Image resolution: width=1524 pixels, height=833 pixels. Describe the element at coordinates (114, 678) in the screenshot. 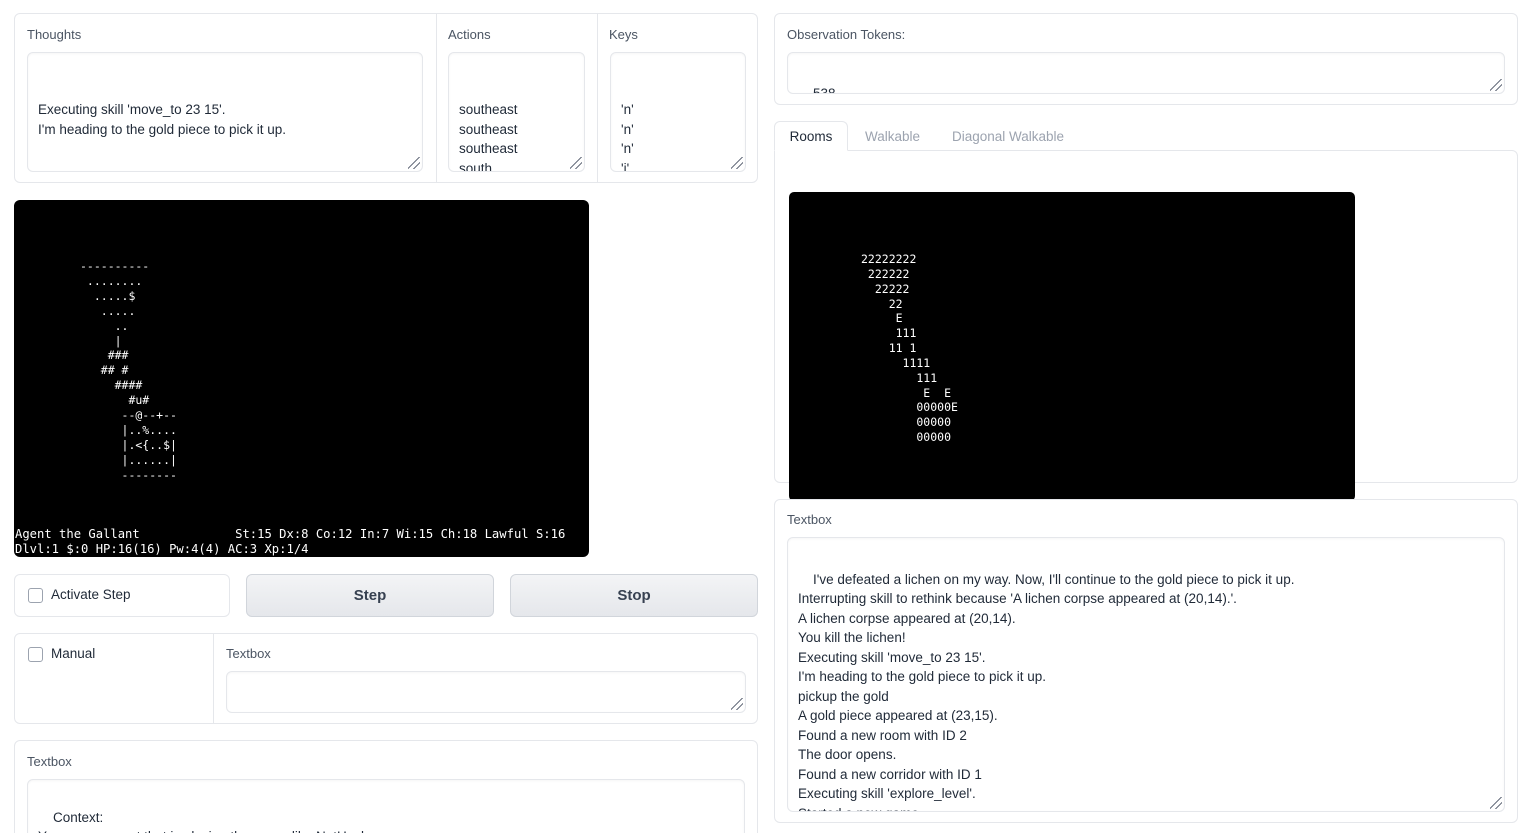

I see `manual-checkbox-column: Manual` at that location.